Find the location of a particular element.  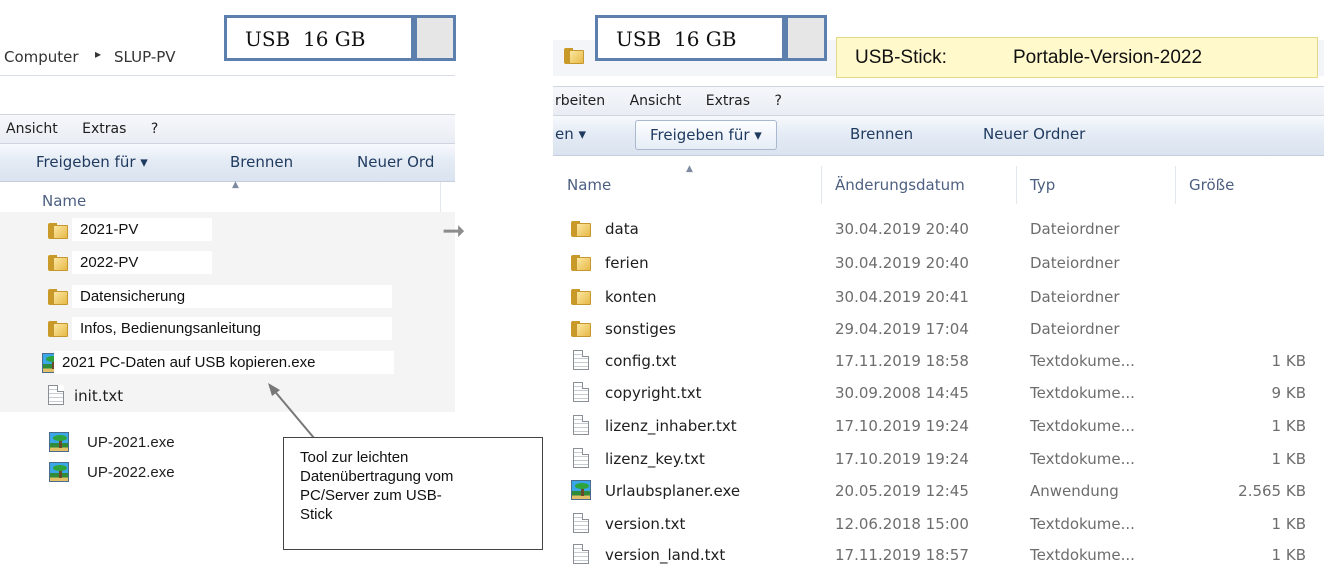

table-row: ferien 30.04.2019 20:40 Dateiordner is located at coordinates (938, 263).